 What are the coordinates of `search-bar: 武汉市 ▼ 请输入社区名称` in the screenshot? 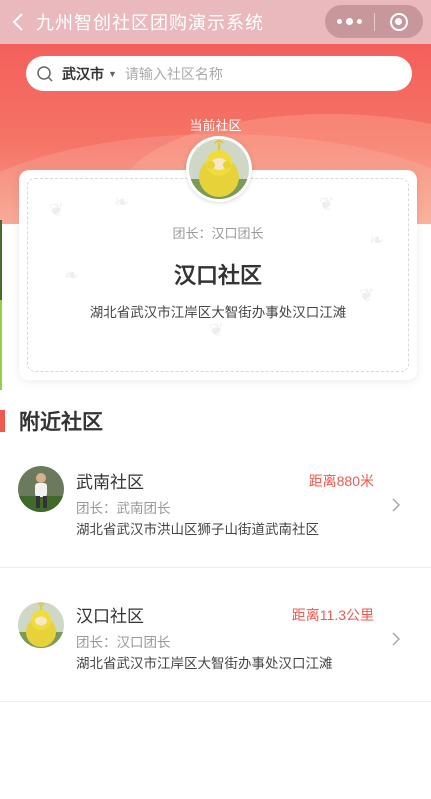 It's located at (219, 73).